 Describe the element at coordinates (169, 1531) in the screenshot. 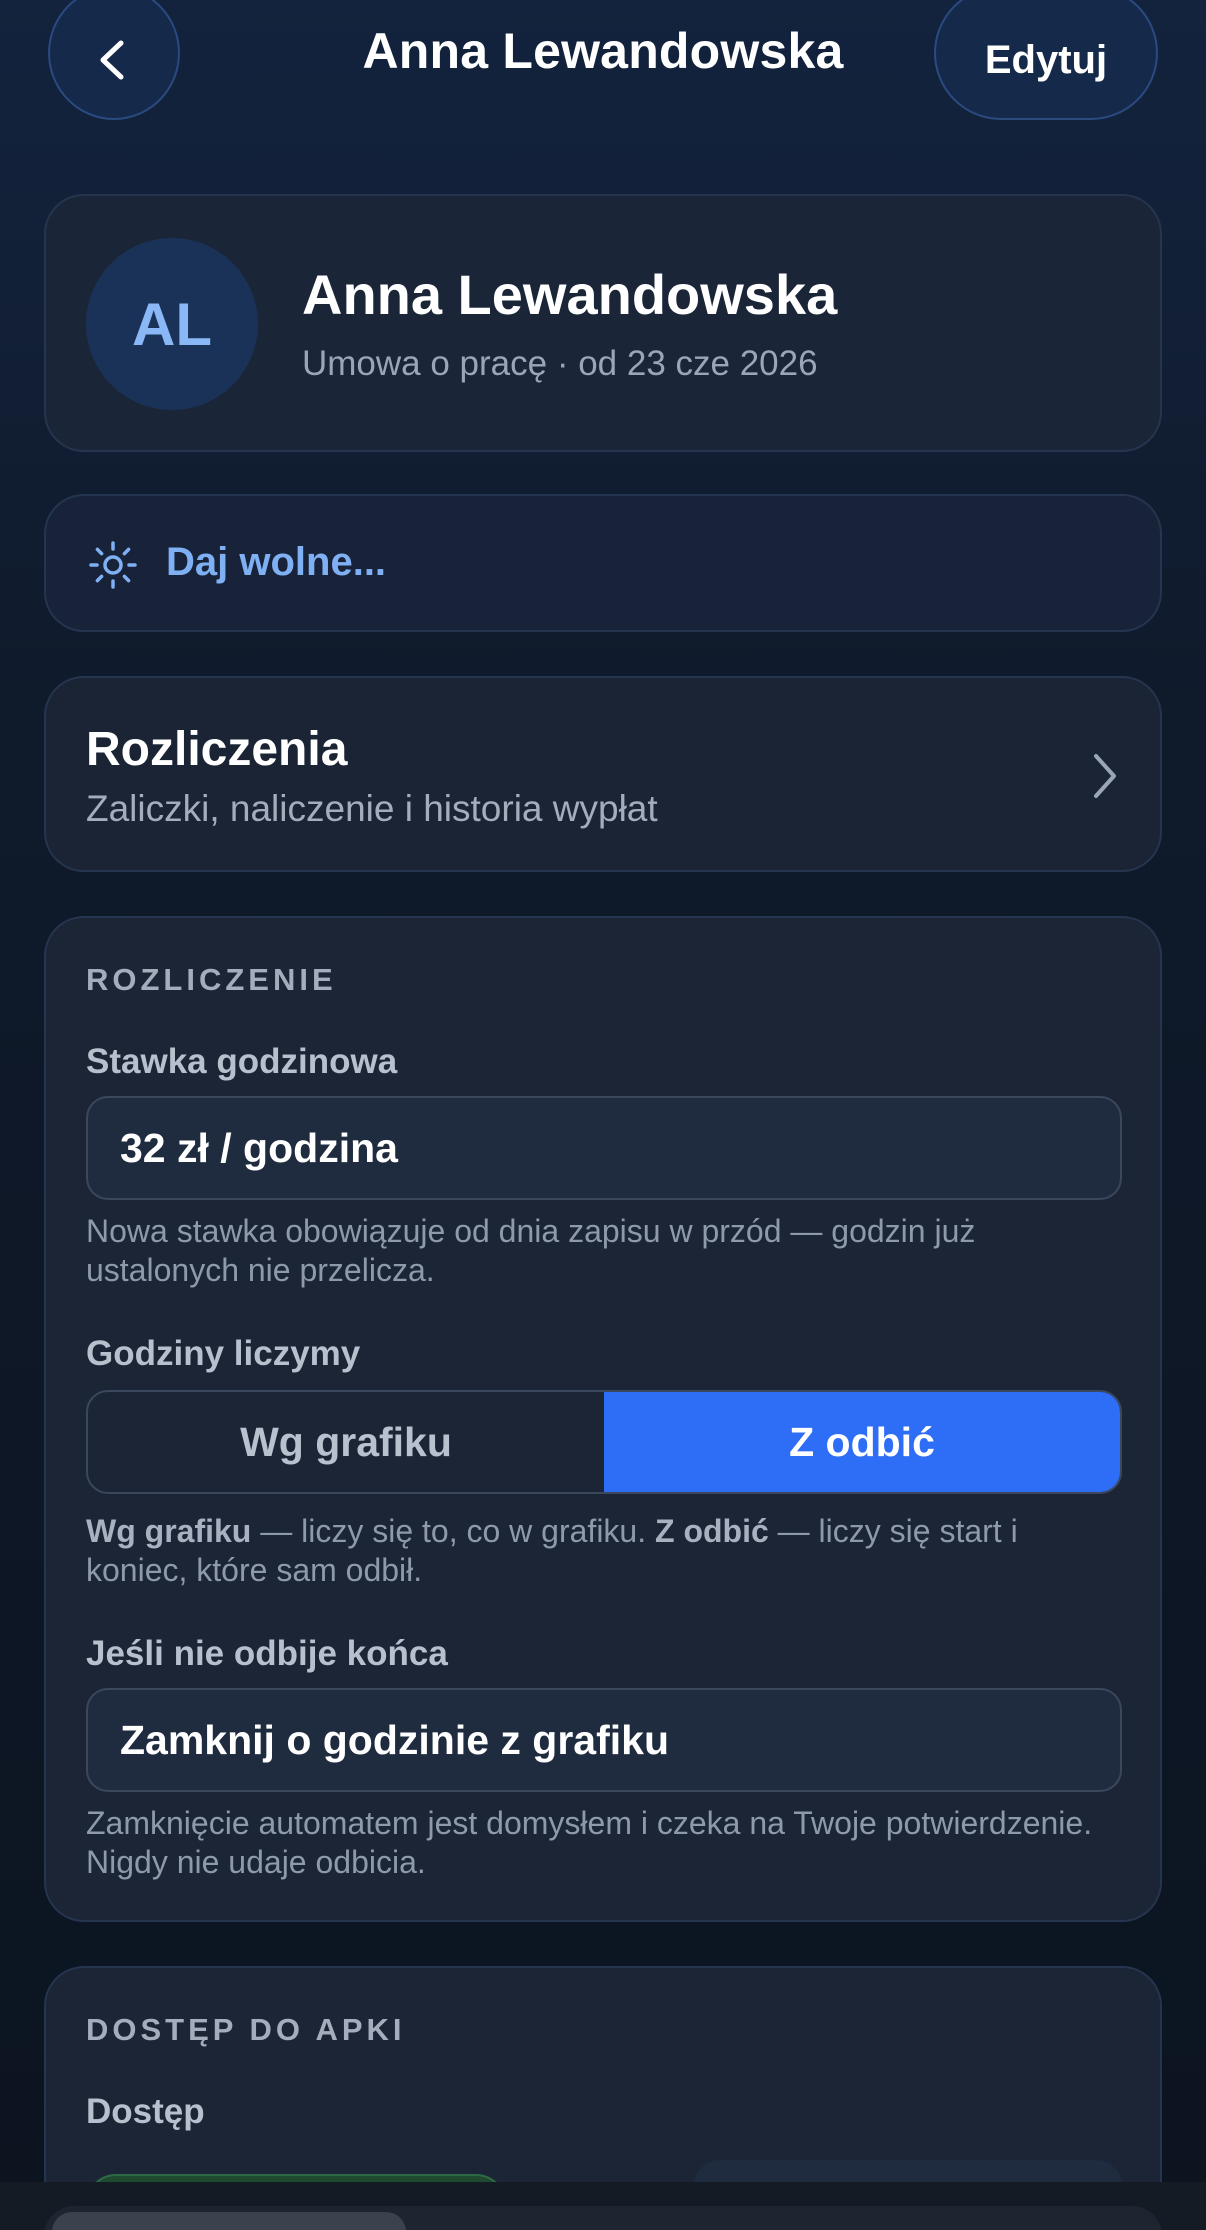

I see `hint-by-schedule-bold: Wg grafiku` at that location.